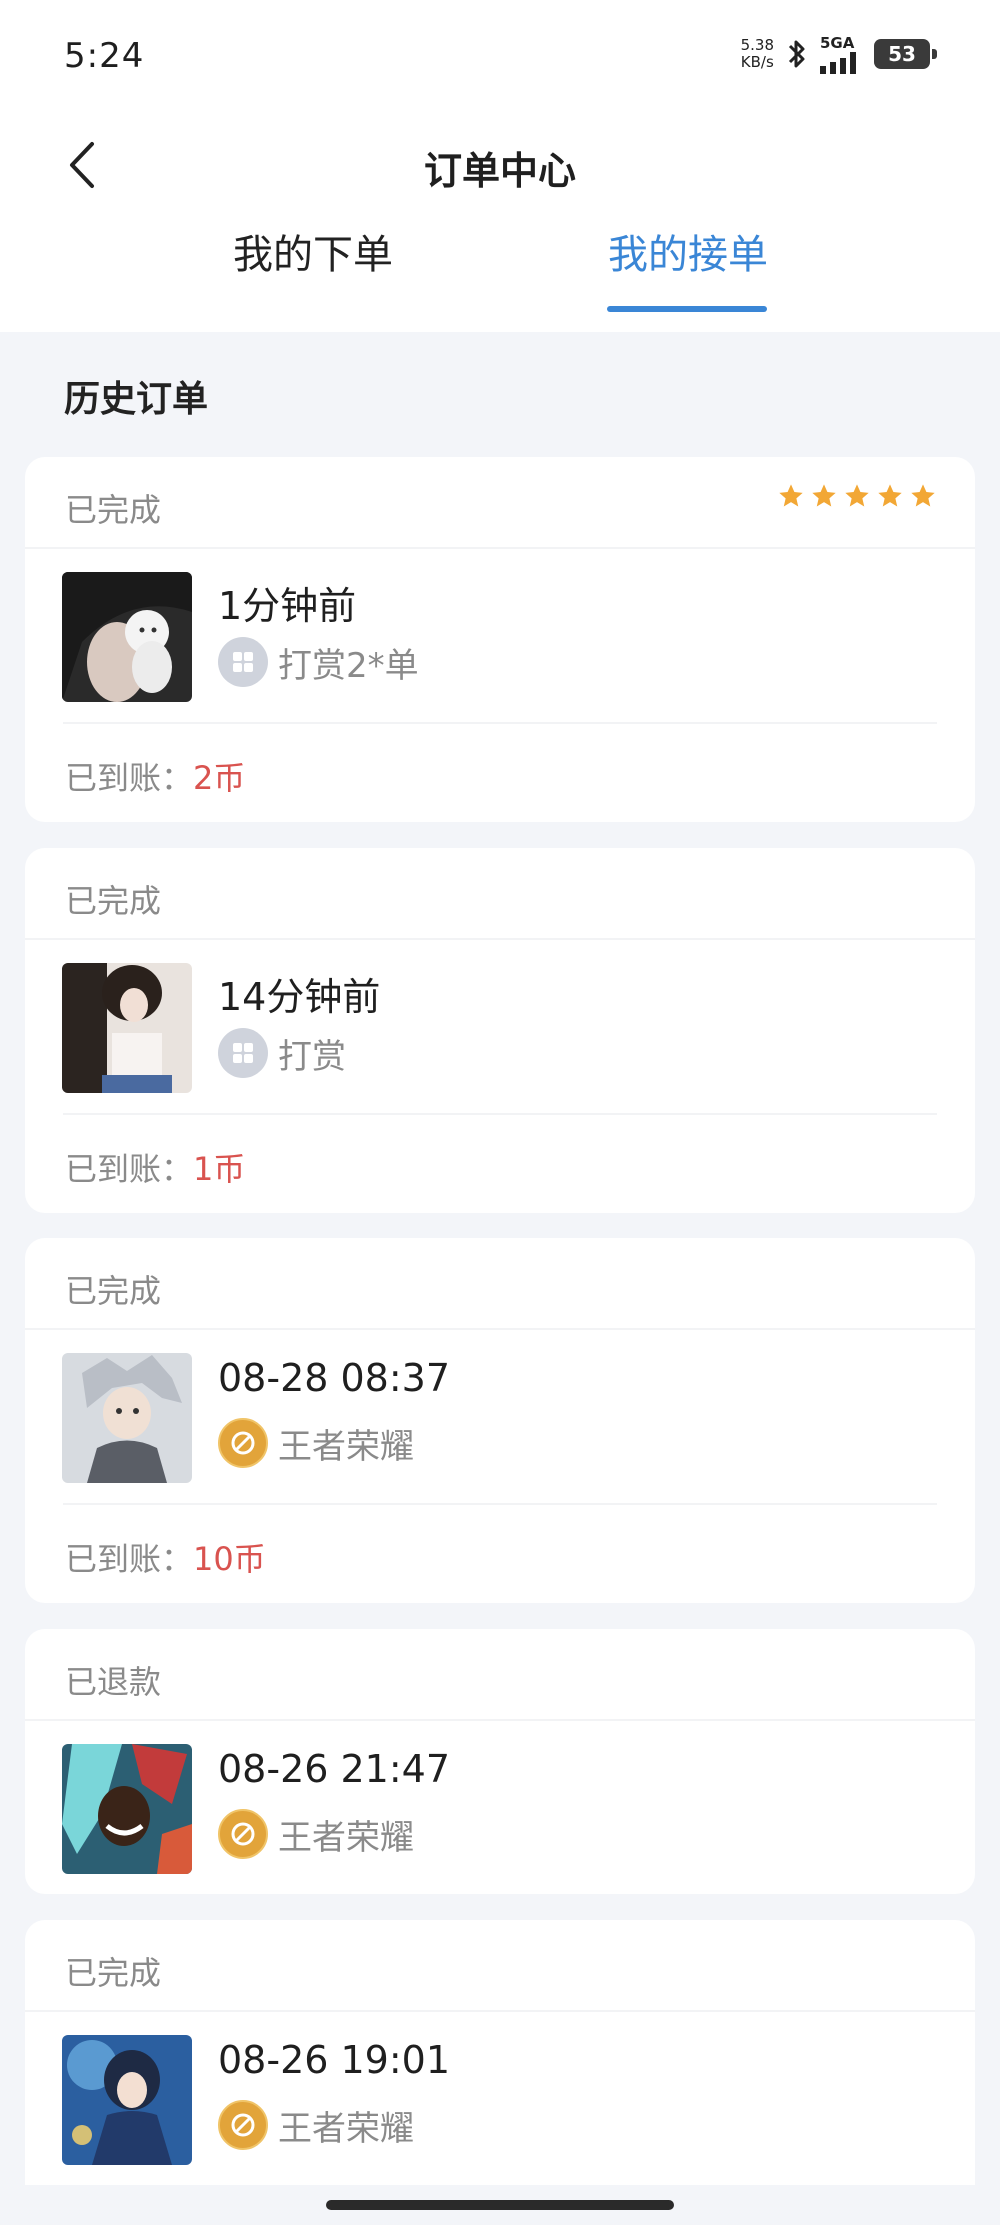 Image resolution: width=1000 pixels, height=2225 pixels. I want to click on order-status: 已退款, so click(113, 1682).